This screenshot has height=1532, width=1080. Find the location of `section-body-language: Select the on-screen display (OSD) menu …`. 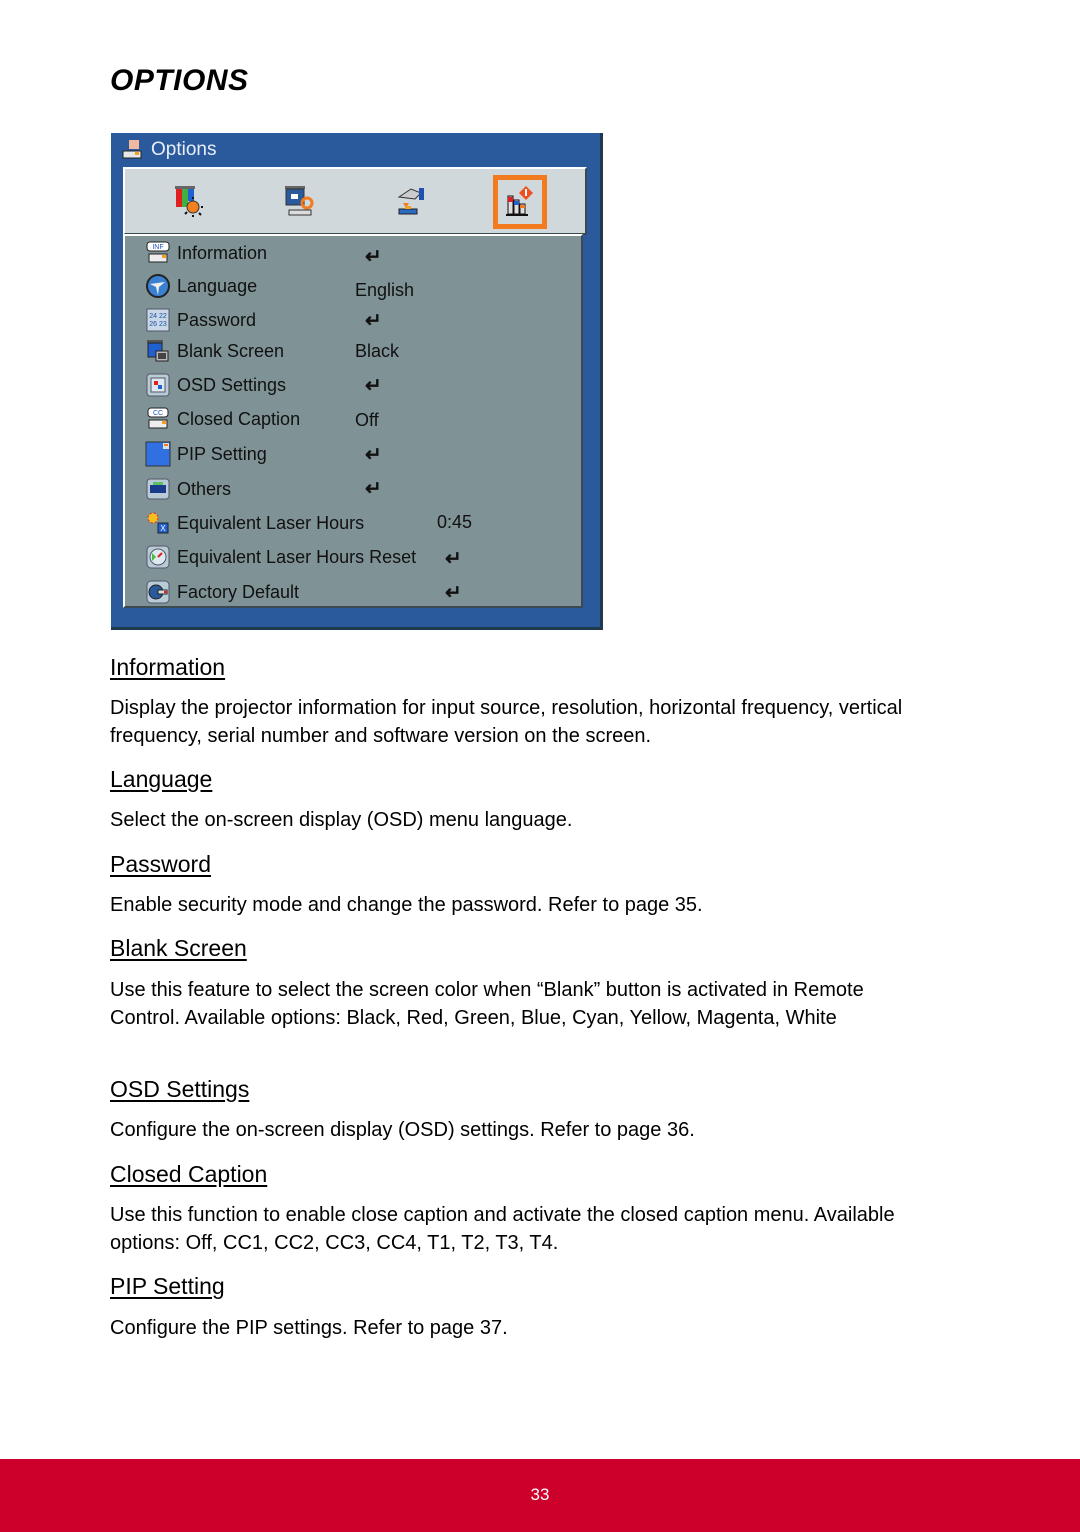

section-body-language: Select the on-screen display (OSD) menu … is located at coordinates (341, 820).